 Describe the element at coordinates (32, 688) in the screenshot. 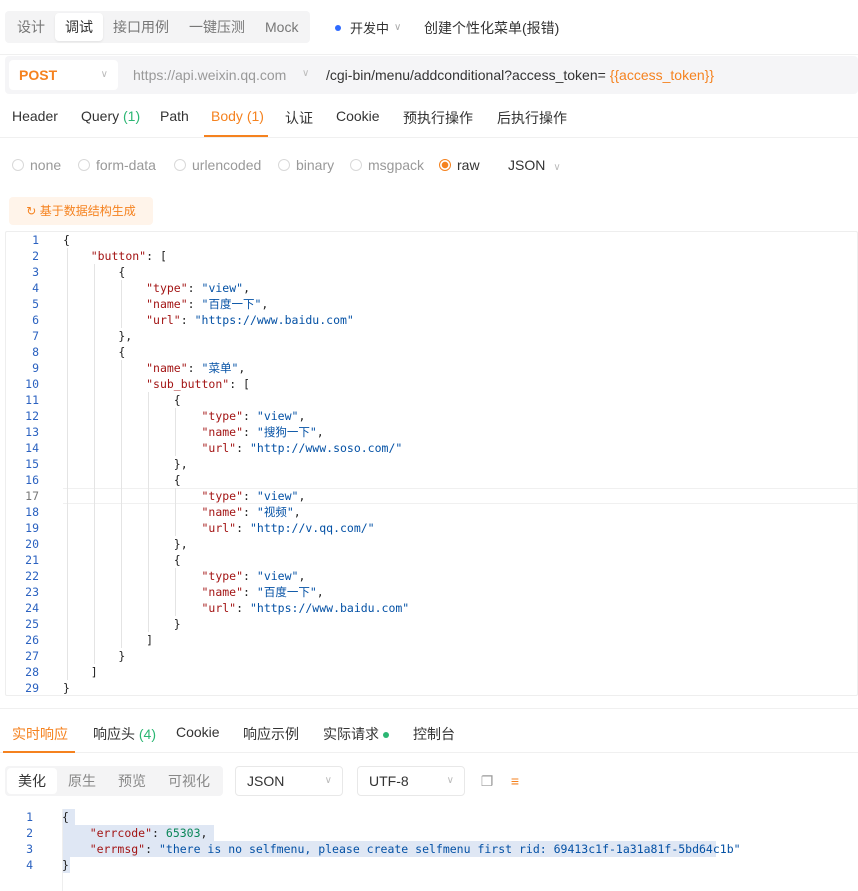

I see `line-number: 29` at that location.